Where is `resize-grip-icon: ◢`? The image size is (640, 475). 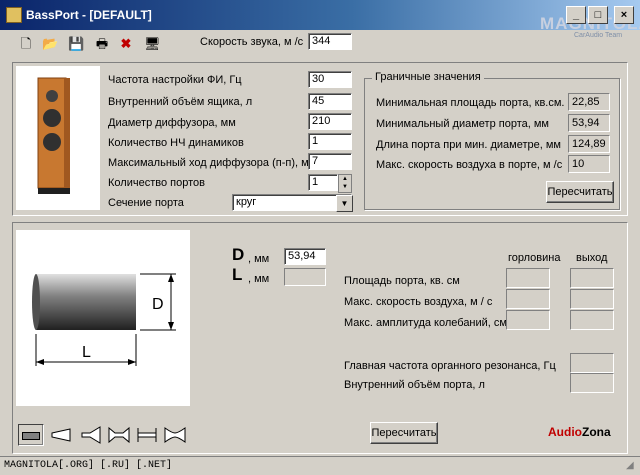 resize-grip-icon: ◢ is located at coordinates (630, 465).